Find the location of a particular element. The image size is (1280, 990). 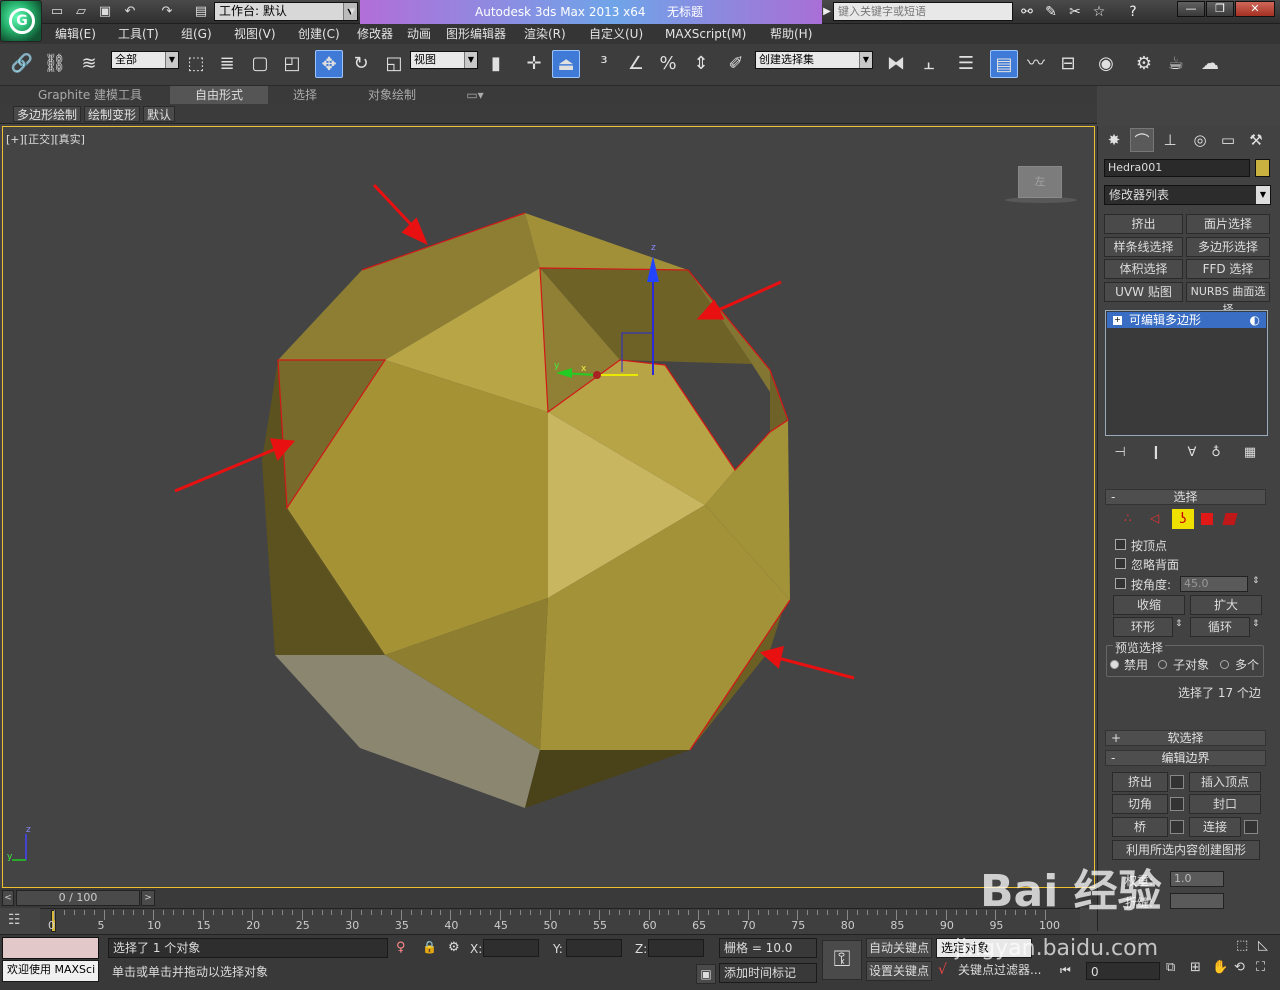

uvw-map-button: UVW 贴图 is located at coordinates (1143, 292).